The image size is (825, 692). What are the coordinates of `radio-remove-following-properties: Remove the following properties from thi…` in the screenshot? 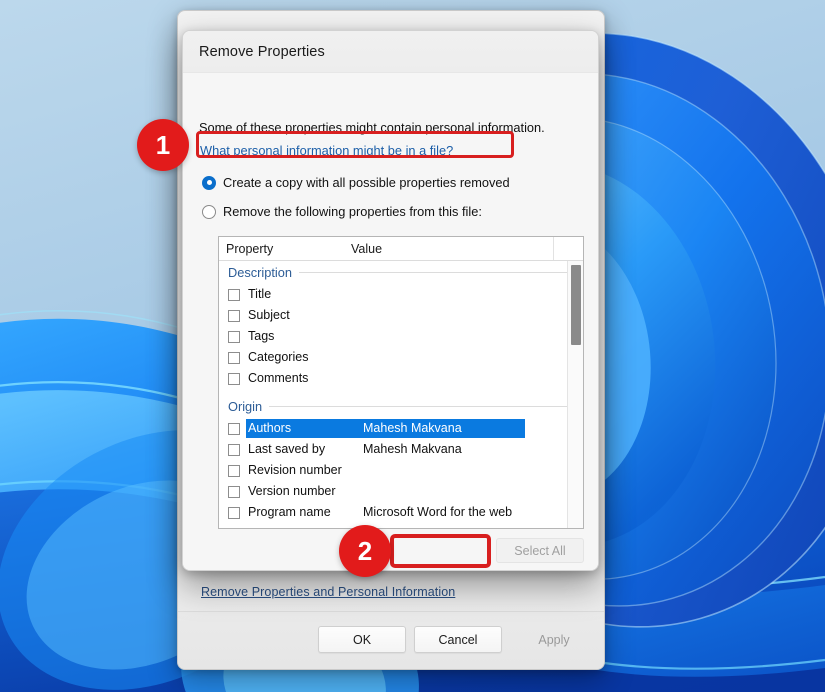 It's located at (342, 211).